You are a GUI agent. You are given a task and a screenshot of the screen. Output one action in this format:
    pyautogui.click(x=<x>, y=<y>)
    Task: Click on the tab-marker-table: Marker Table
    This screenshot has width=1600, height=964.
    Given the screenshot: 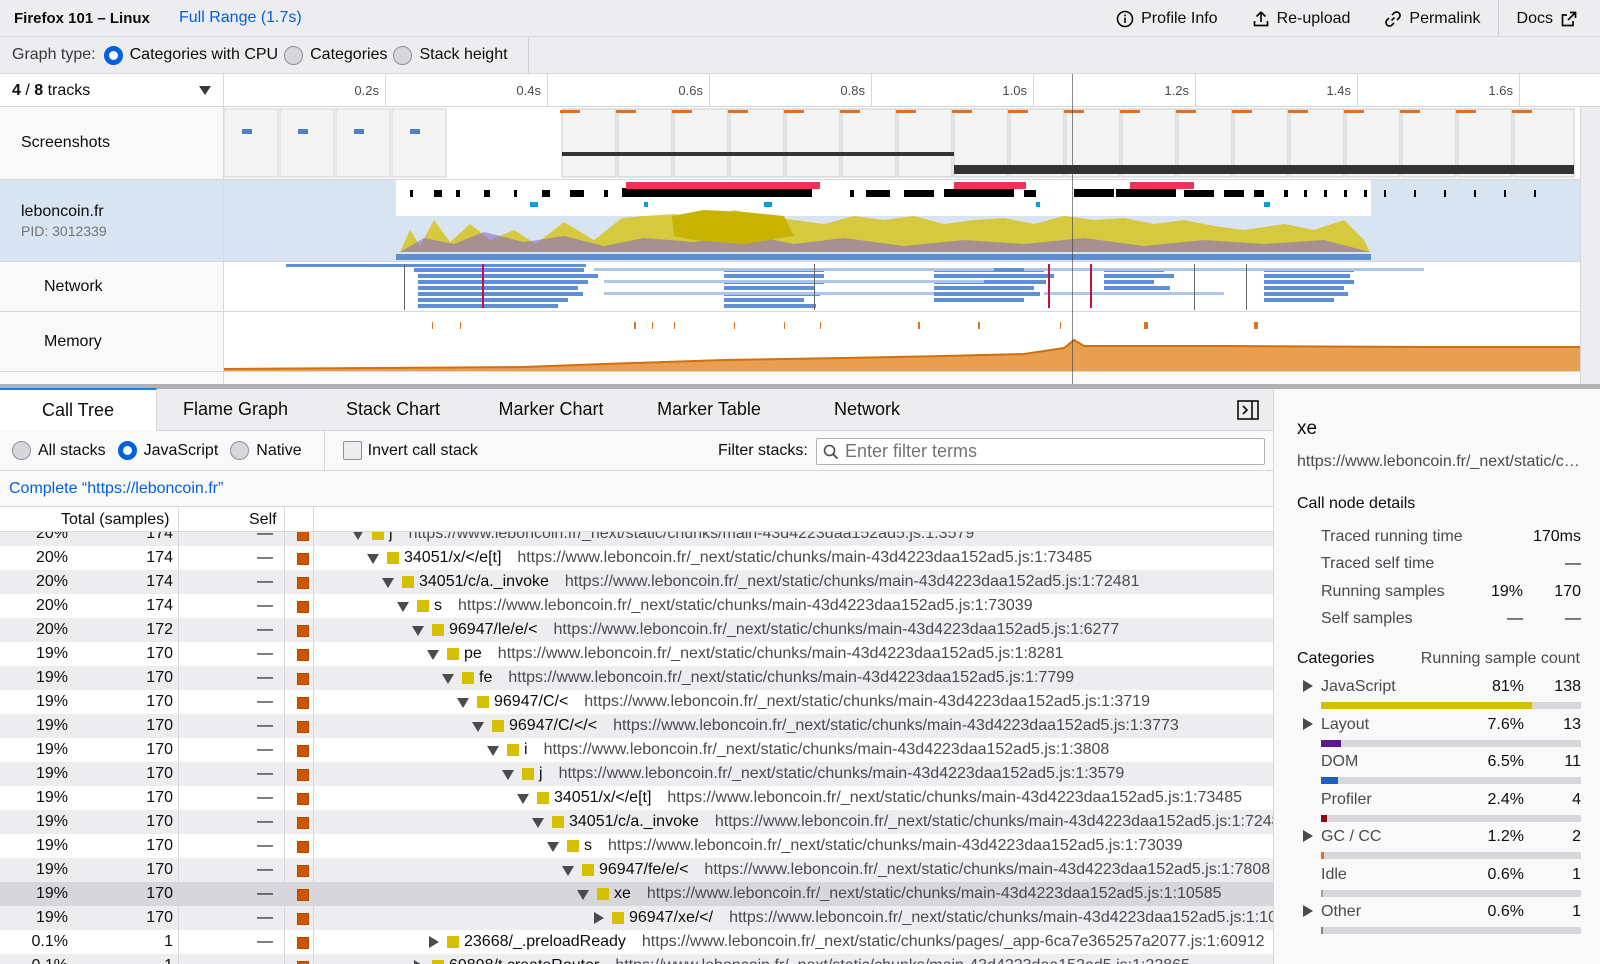 What is the action you would take?
    pyautogui.click(x=709, y=409)
    